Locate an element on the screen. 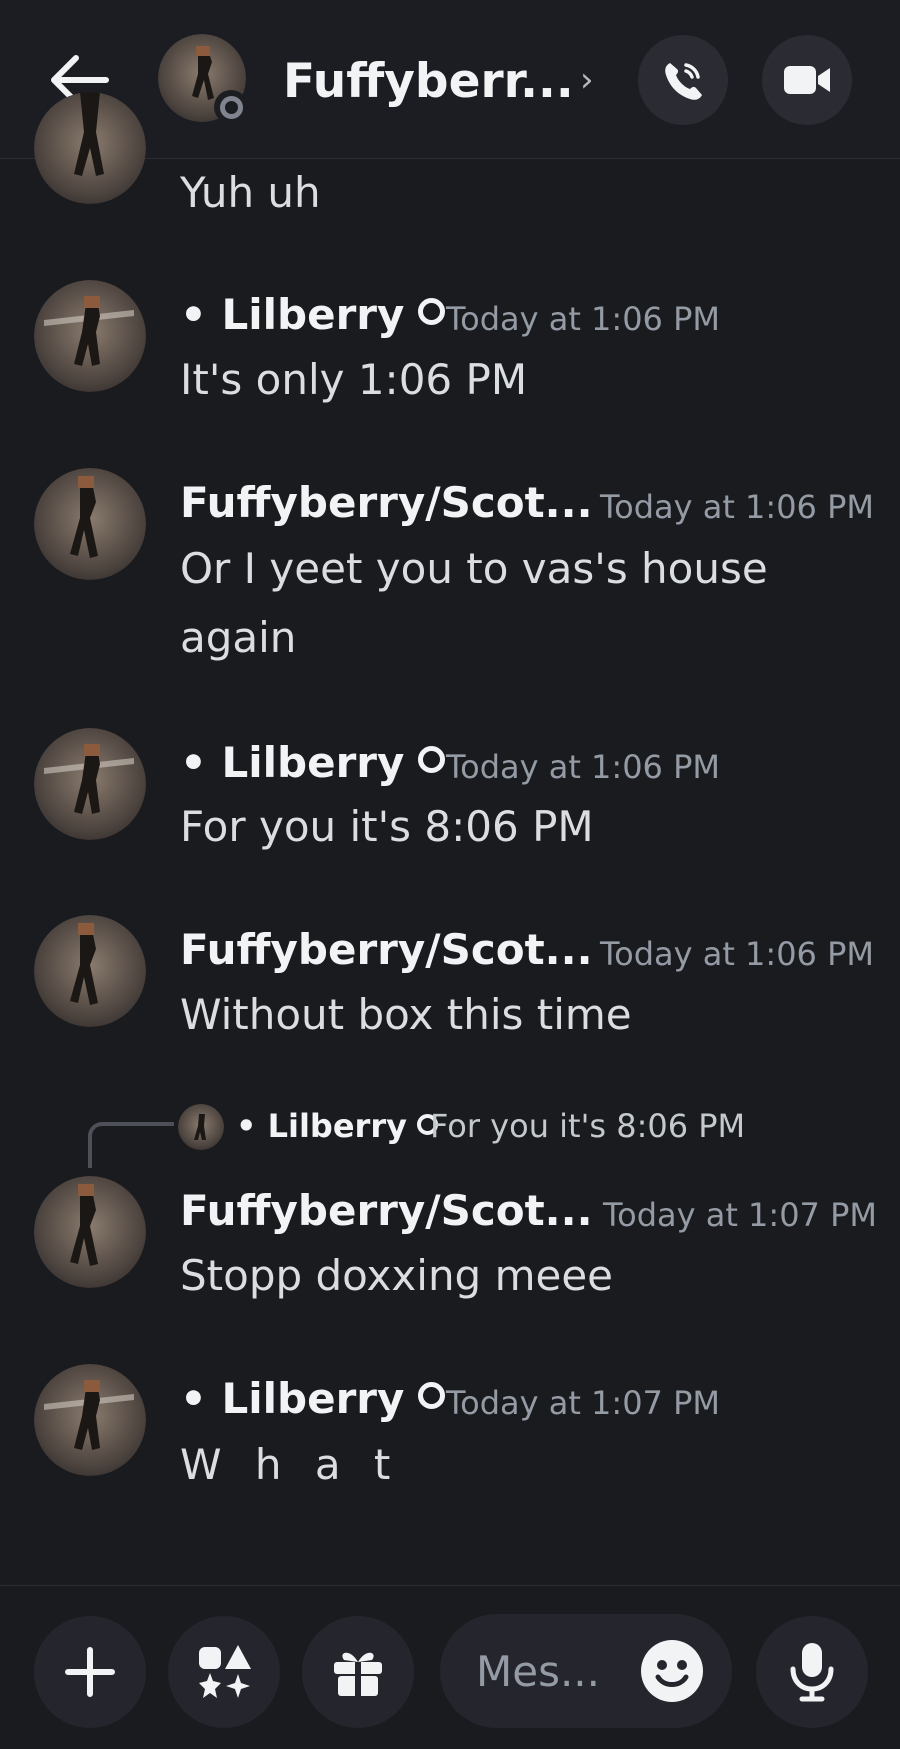 This screenshot has height=1749, width=900. chevron-right-icon: › is located at coordinates (587, 80).